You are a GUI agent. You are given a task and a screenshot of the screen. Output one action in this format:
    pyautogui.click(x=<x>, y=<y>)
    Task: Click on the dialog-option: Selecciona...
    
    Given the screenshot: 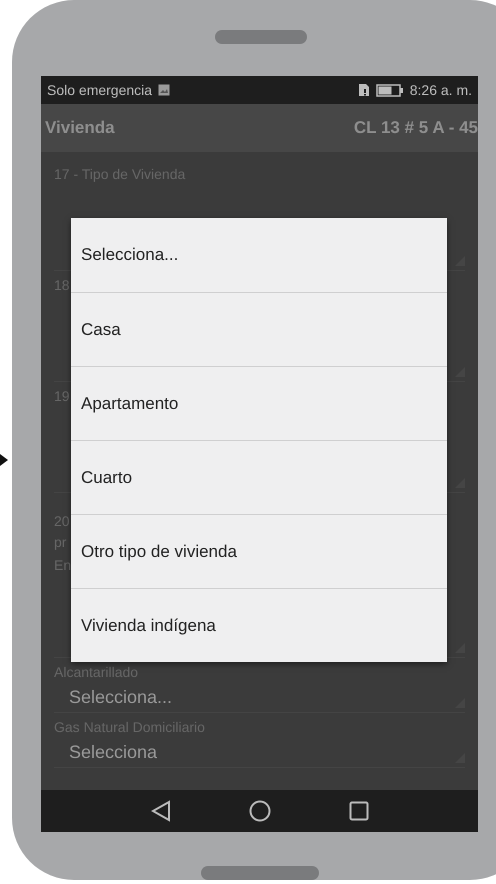 What is the action you would take?
    pyautogui.click(x=259, y=255)
    